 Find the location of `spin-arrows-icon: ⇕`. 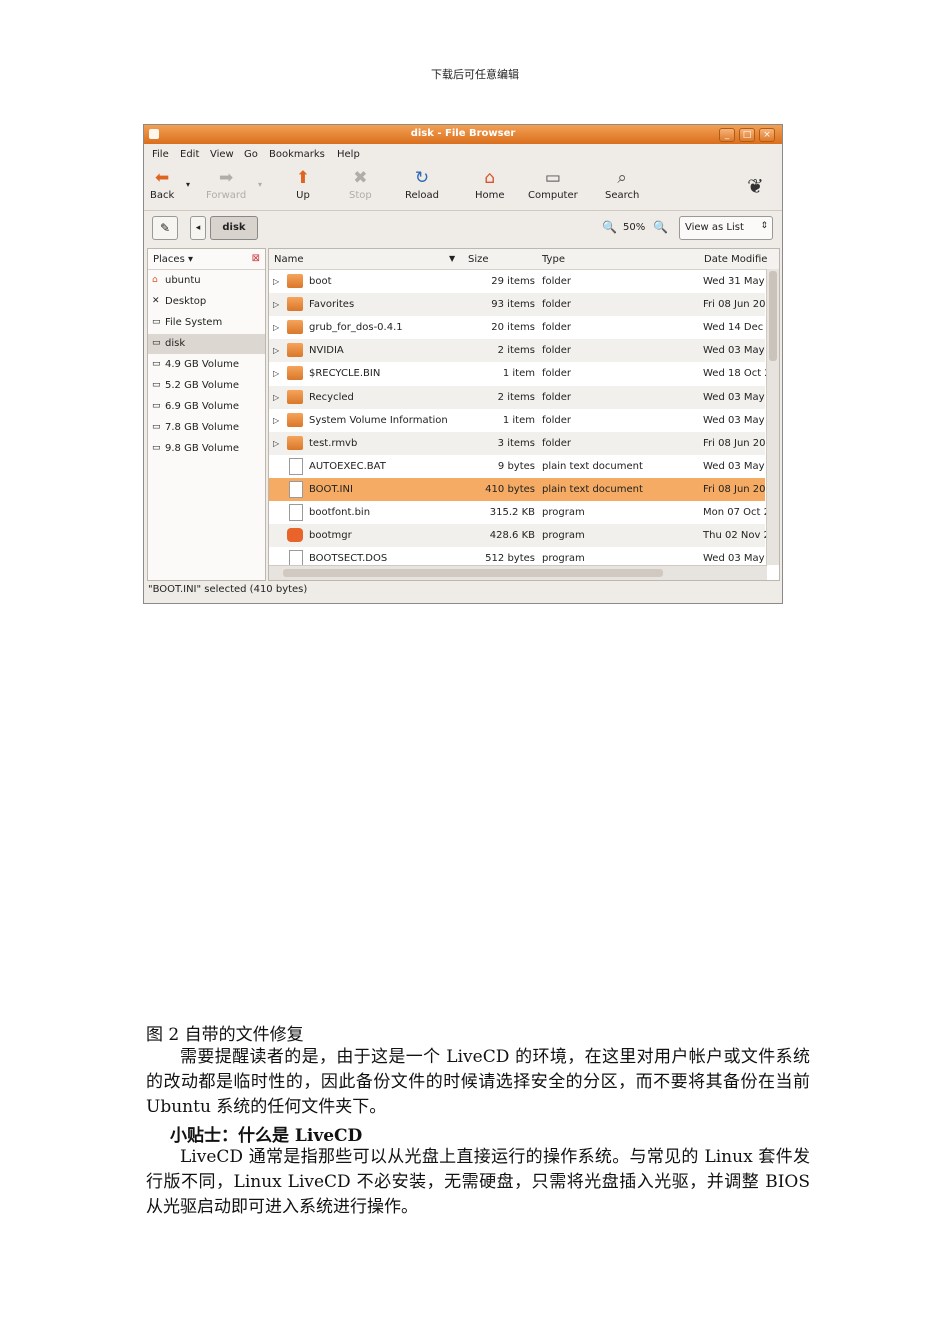

spin-arrows-icon: ⇕ is located at coordinates (764, 226).